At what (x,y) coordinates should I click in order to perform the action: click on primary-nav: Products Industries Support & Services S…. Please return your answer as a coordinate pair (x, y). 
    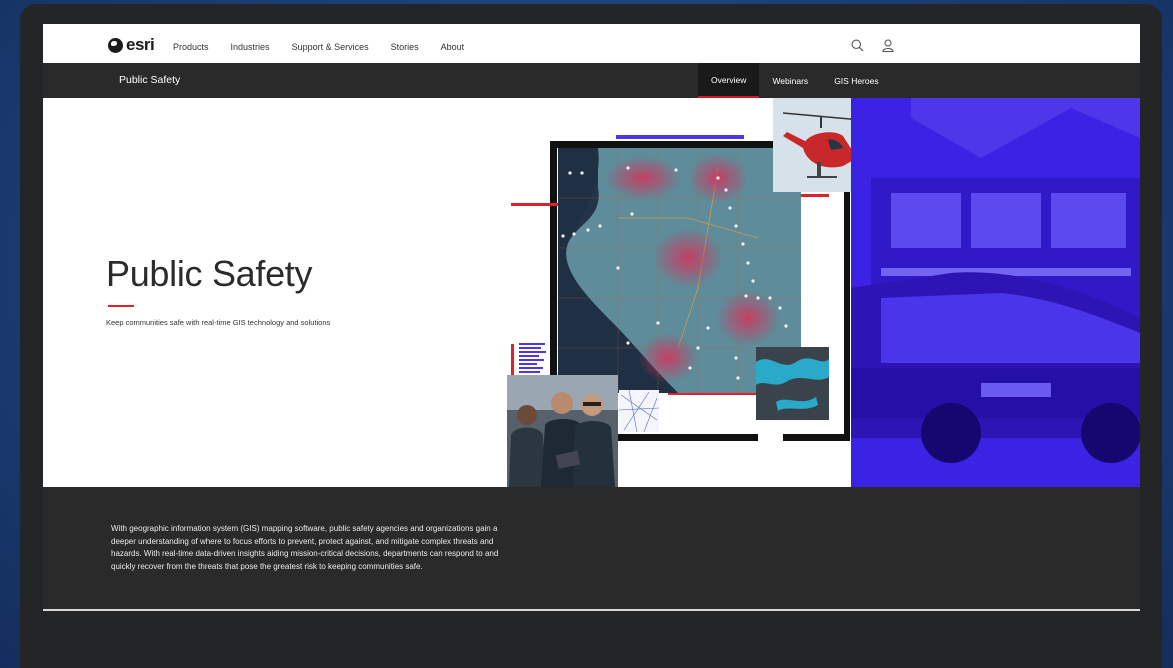
    Looking at the image, I should click on (318, 47).